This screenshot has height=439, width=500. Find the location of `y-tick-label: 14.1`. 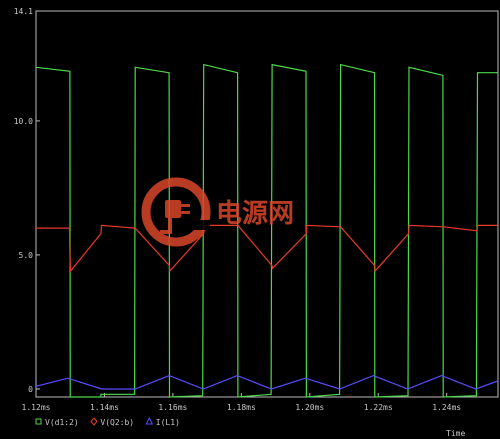

y-tick-label: 14.1 is located at coordinates (23, 11).